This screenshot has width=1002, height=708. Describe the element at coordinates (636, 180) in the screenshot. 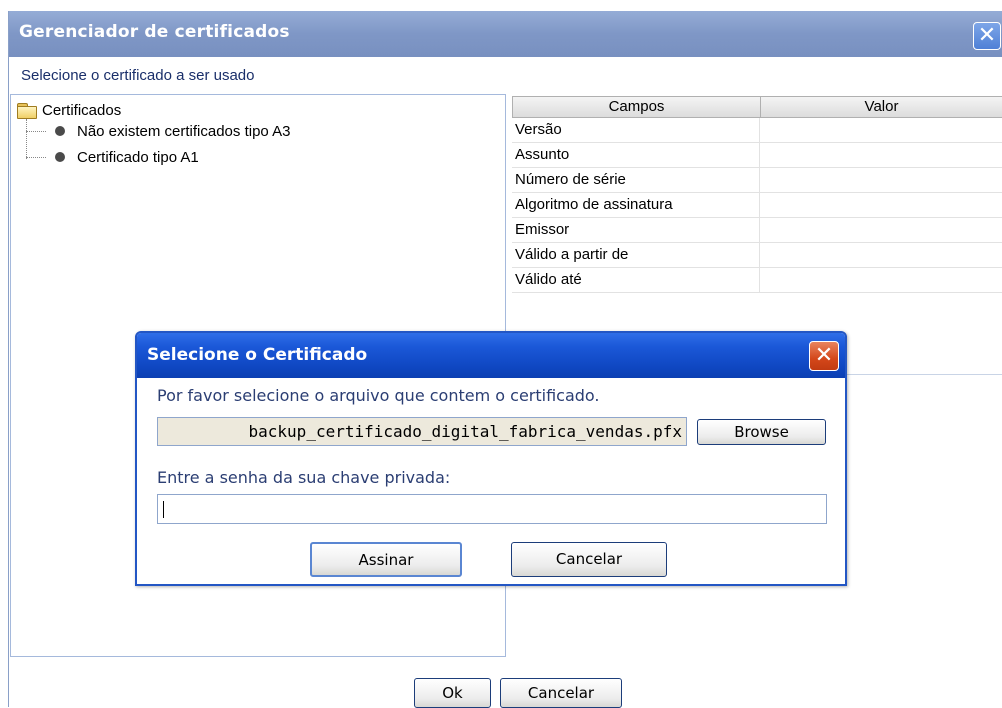

I see `field-cell: Número de série` at that location.